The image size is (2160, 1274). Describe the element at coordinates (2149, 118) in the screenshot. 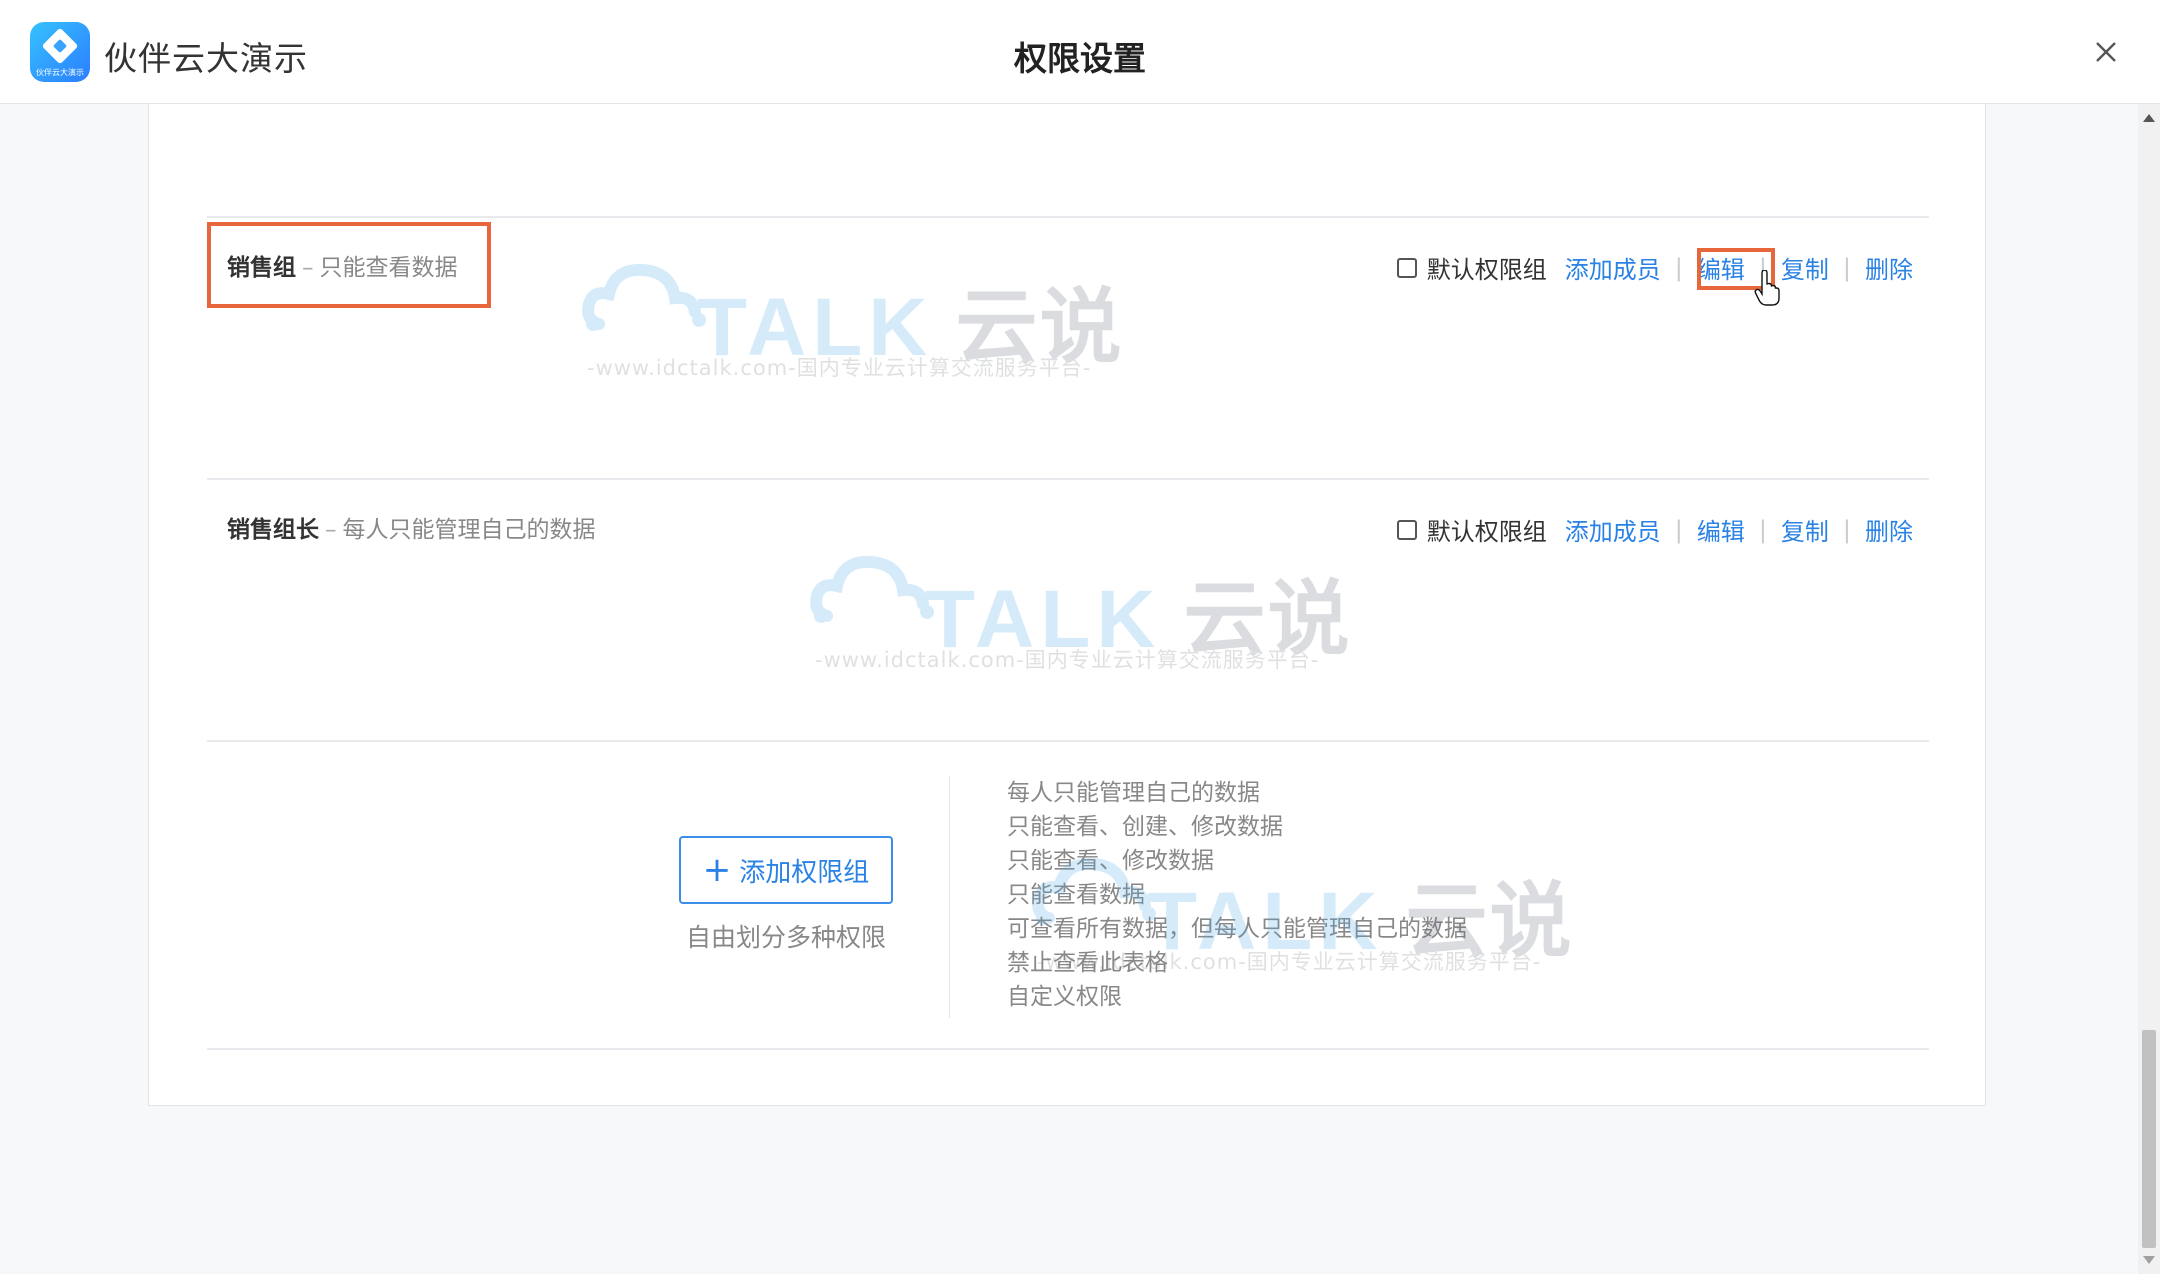

I see `scroll-up-arrow-icon` at that location.